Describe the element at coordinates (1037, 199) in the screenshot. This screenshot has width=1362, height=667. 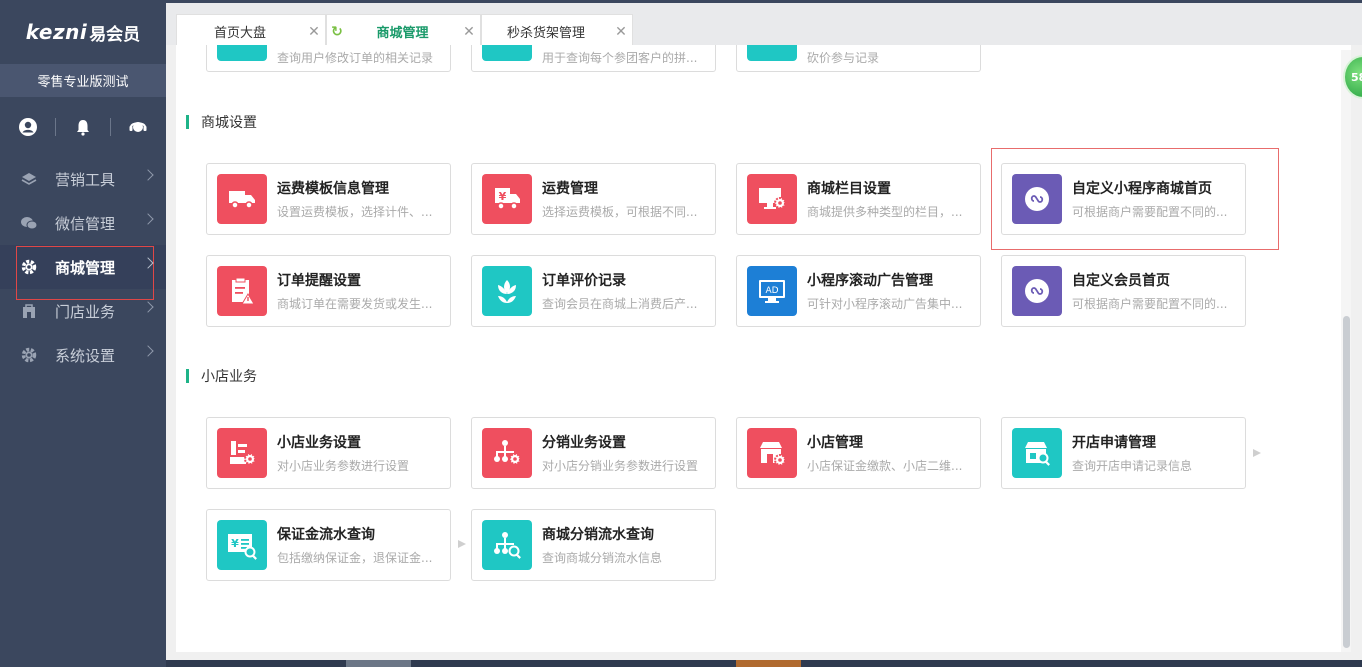
I see `miniprogram-icon` at that location.